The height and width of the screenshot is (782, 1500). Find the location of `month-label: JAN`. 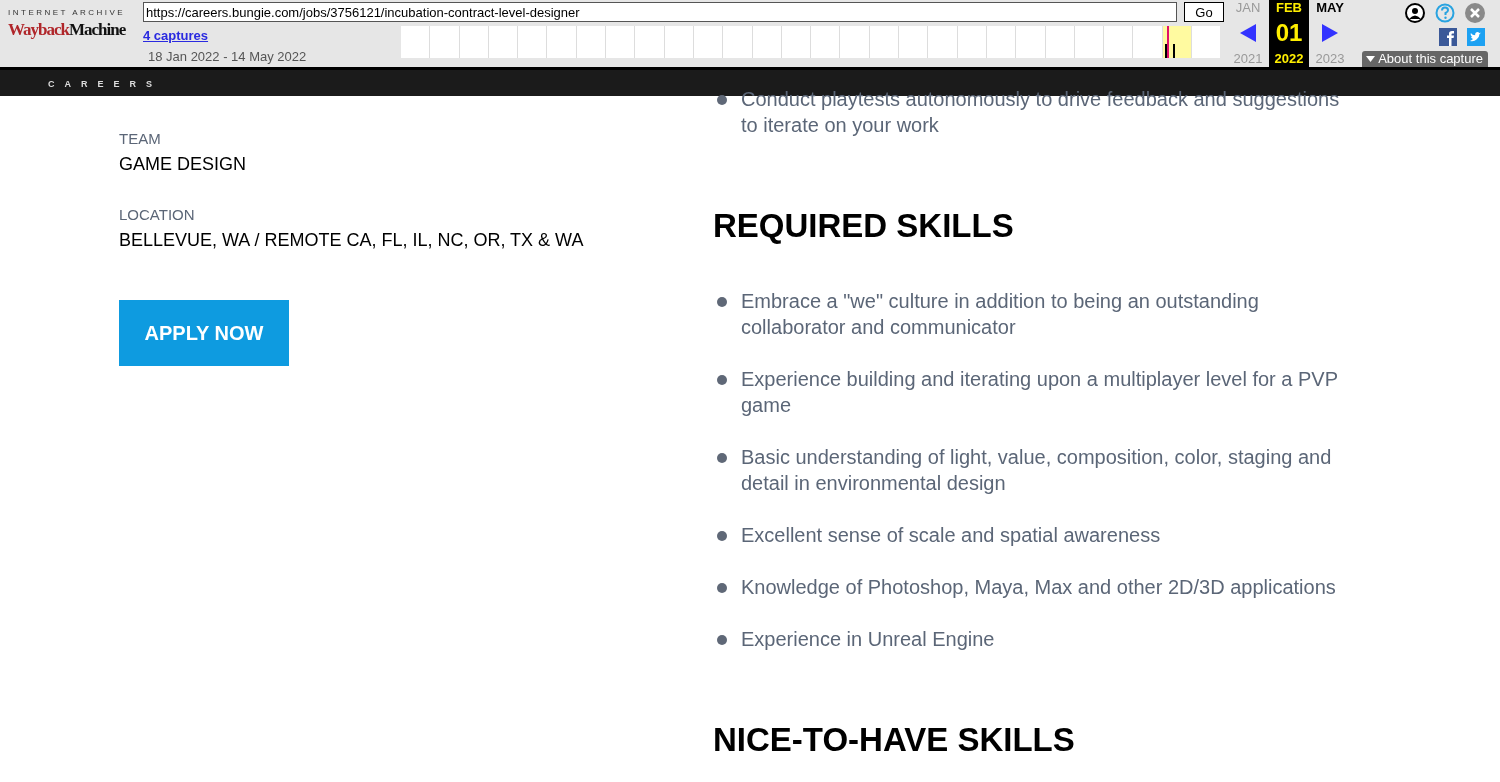

month-label: JAN is located at coordinates (1248, 7).